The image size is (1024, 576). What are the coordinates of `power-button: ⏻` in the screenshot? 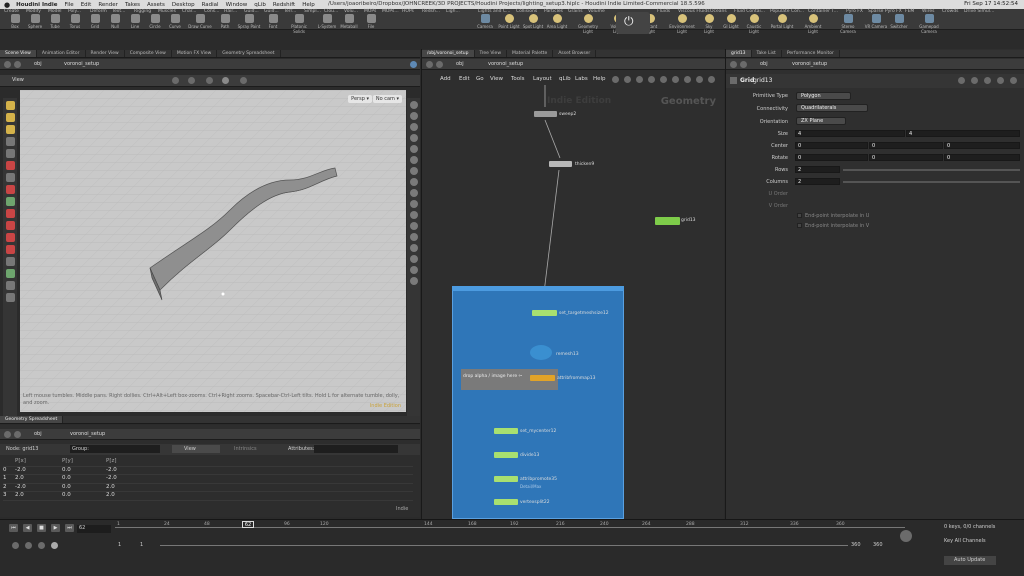 It's located at (633, 23).